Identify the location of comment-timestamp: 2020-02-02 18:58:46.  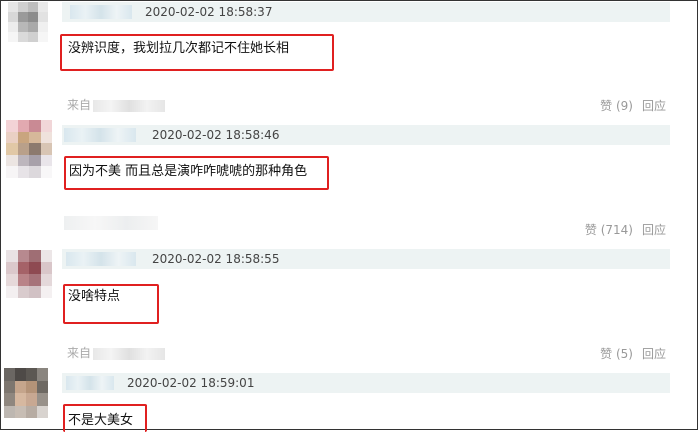
(216, 135).